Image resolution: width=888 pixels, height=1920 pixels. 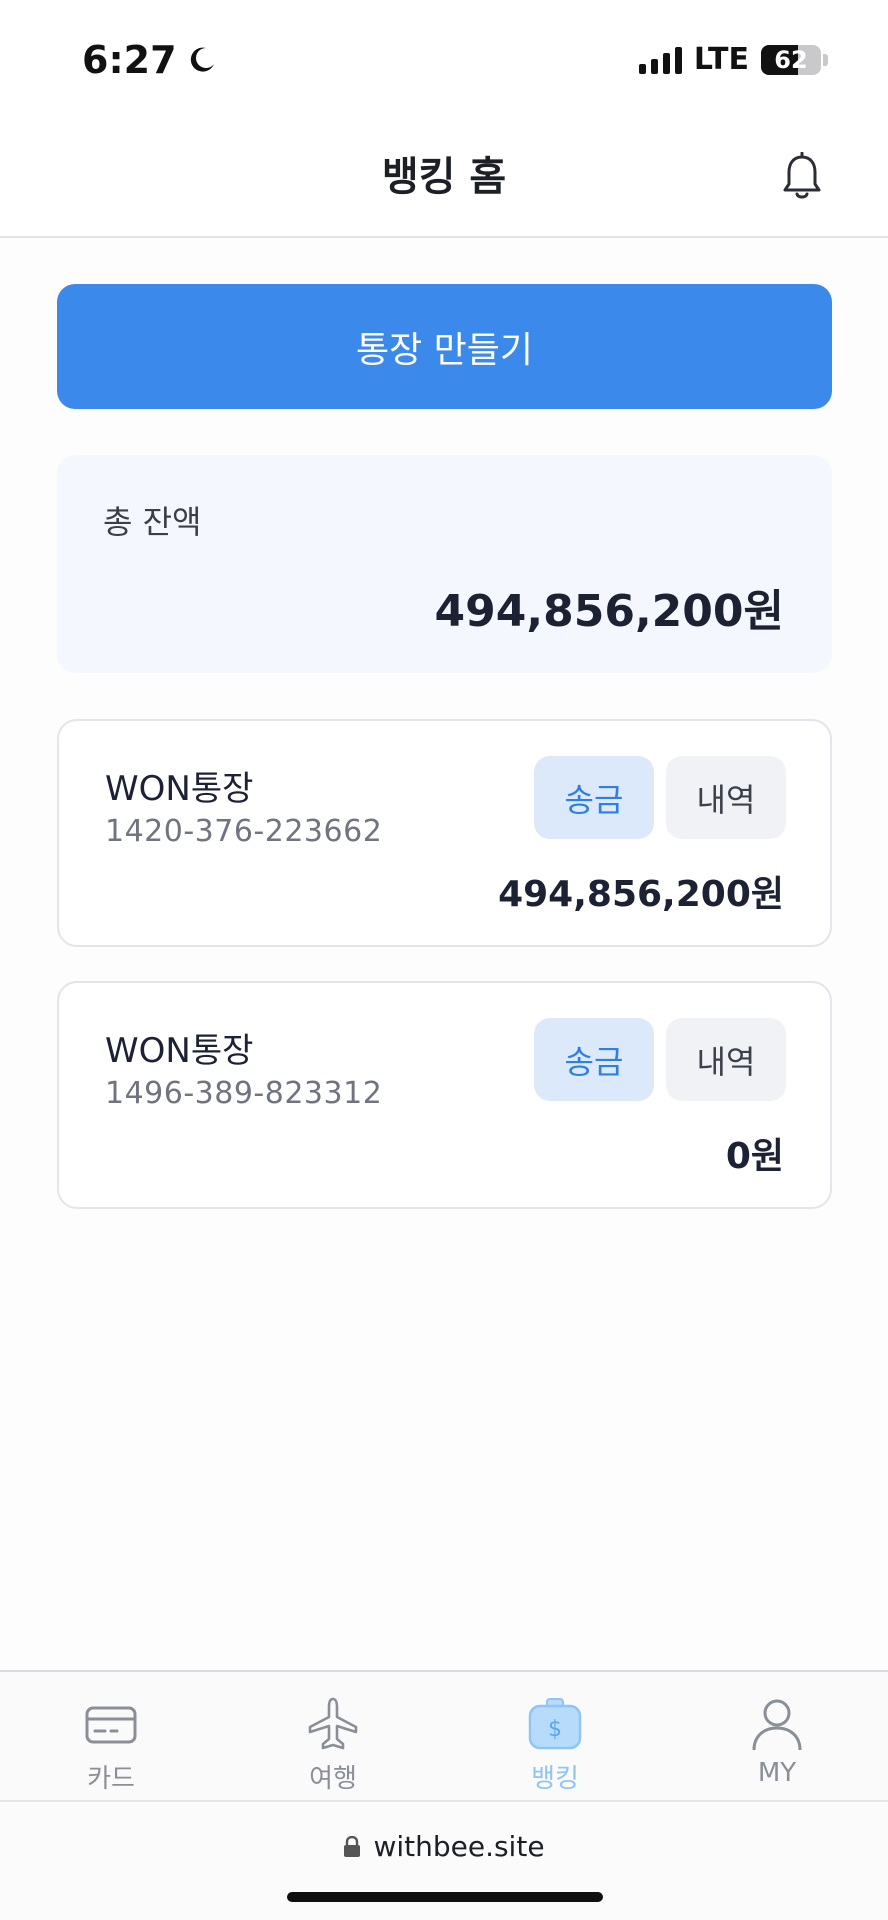 What do you see at coordinates (555, 1779) in the screenshot?
I see `nav-label: 뱅킹` at bounding box center [555, 1779].